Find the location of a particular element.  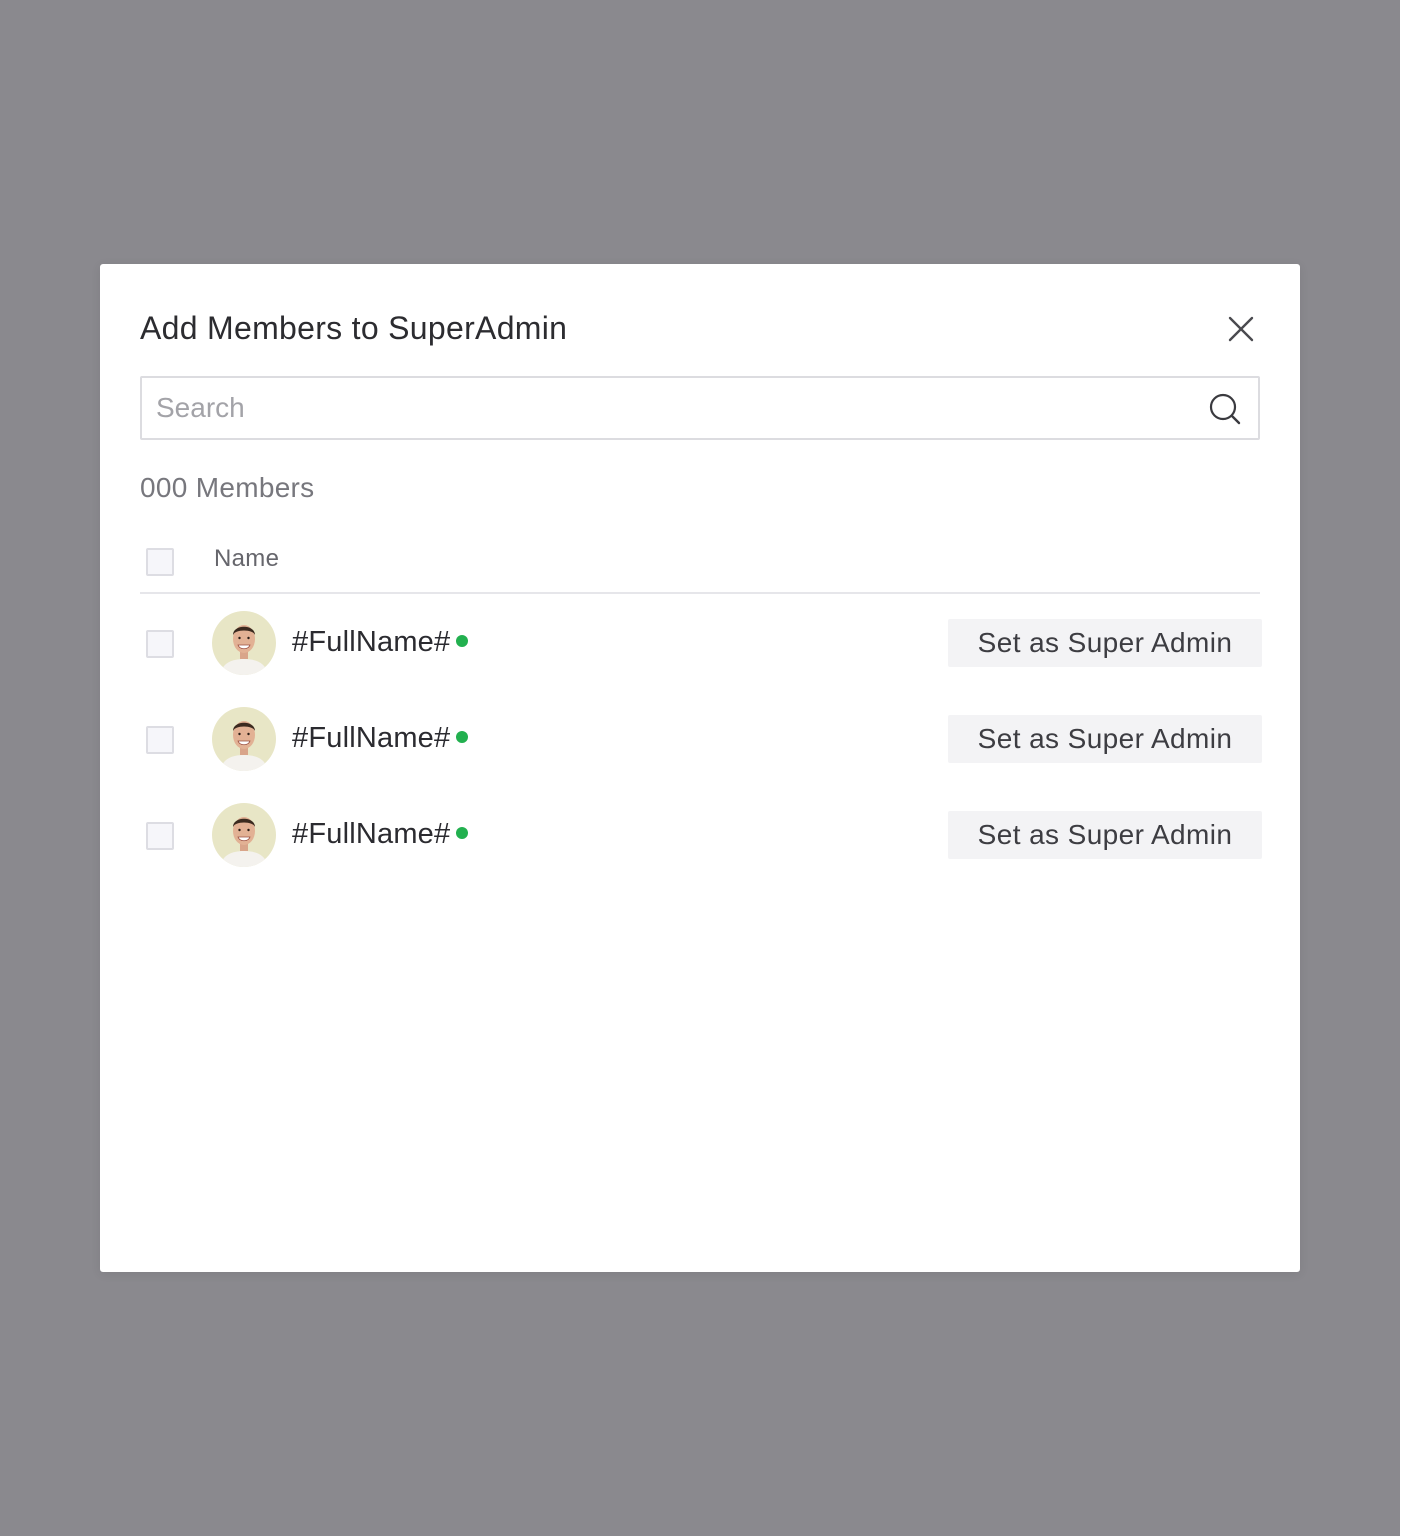

dialog-title: Add Members to SuperAdmin is located at coordinates (354, 328).